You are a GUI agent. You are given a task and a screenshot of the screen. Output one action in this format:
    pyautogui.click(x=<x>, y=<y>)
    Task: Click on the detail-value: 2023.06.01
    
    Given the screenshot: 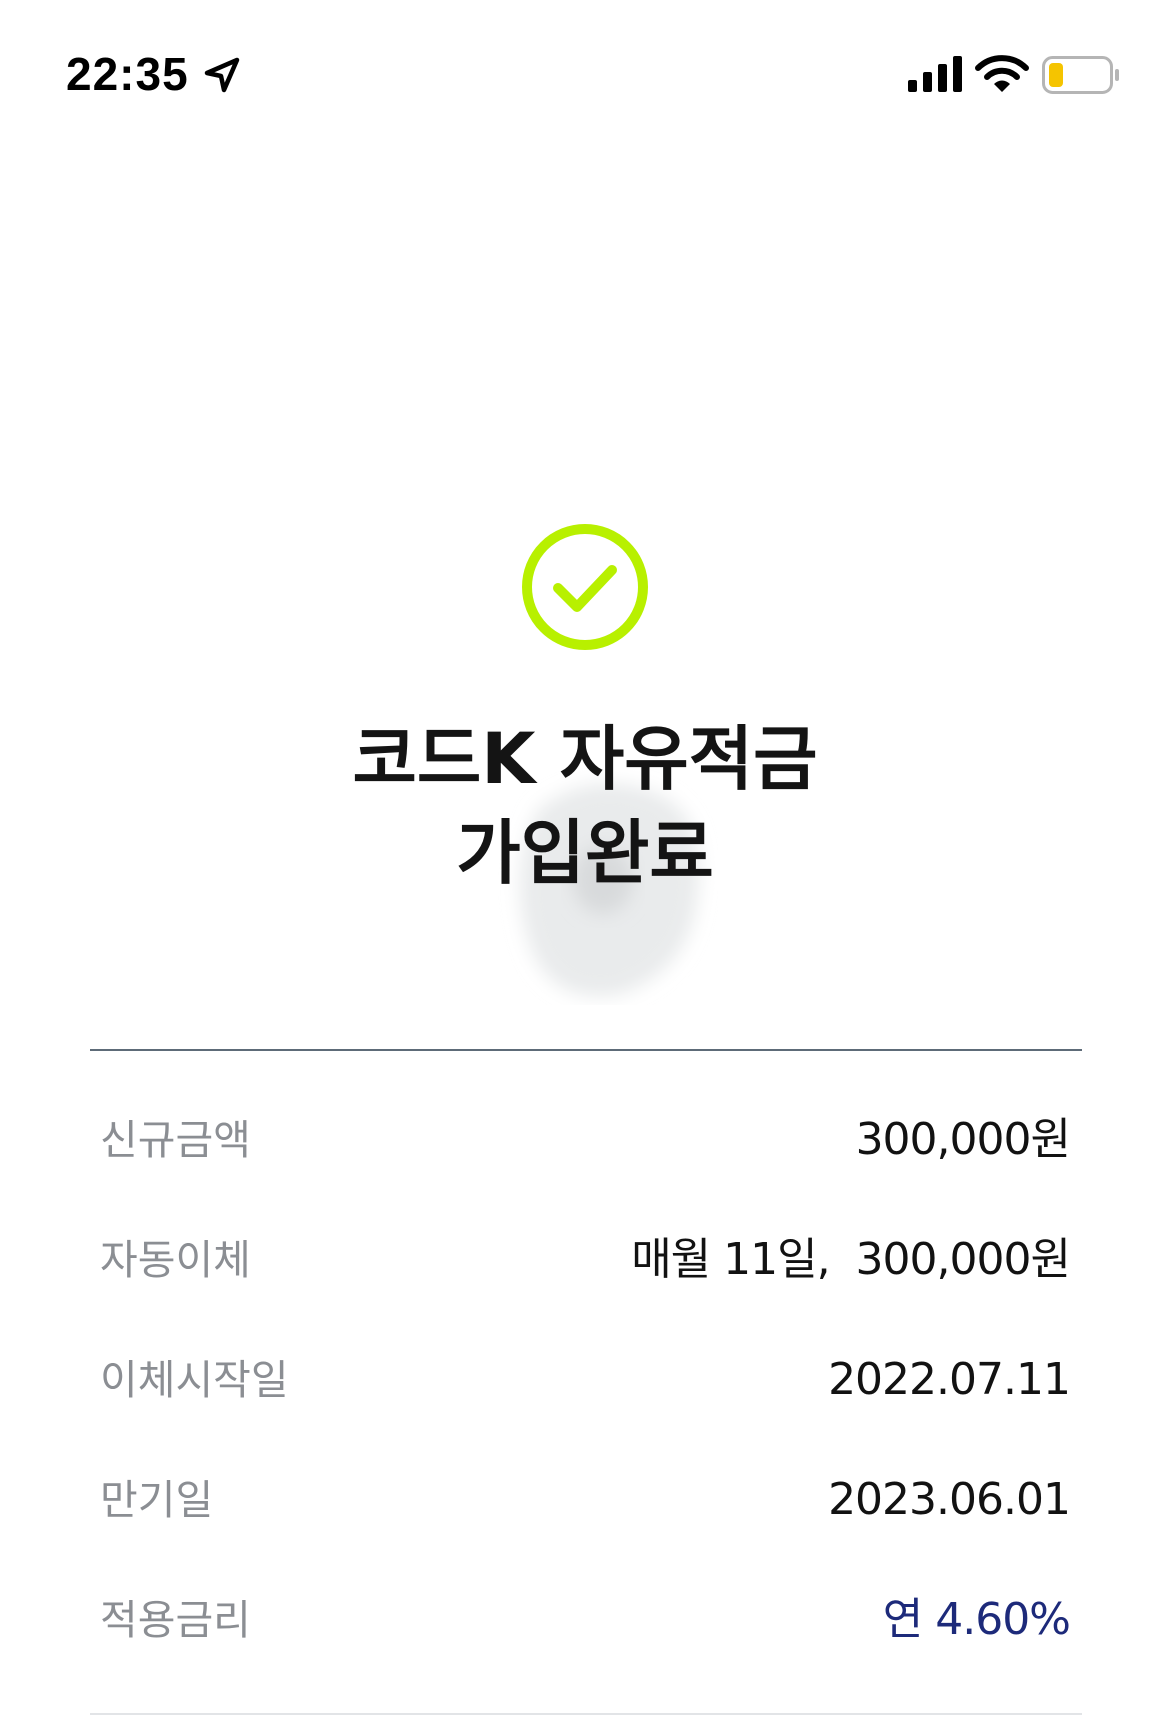 What is the action you would take?
    pyautogui.click(x=949, y=1499)
    